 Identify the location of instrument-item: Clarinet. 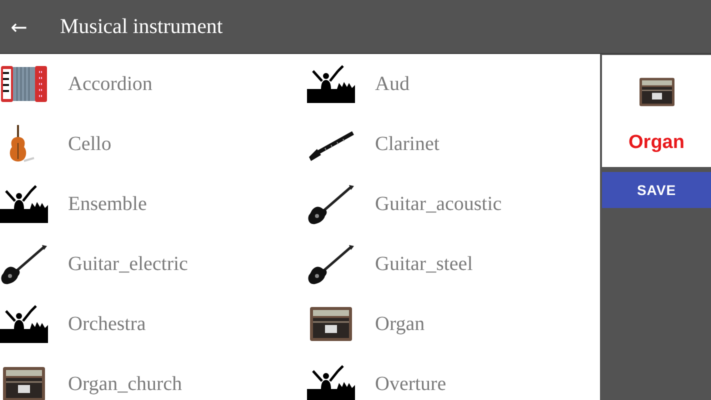
(453, 144).